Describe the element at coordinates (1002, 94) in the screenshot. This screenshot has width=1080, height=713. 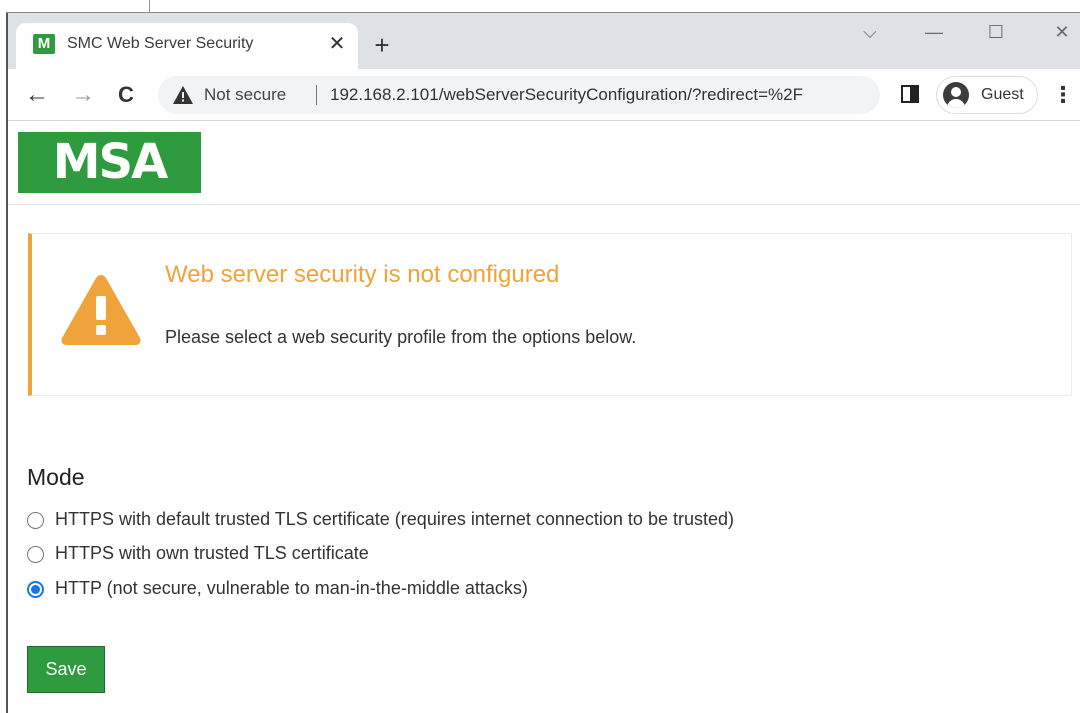
I see `profile-label: Guest` at that location.